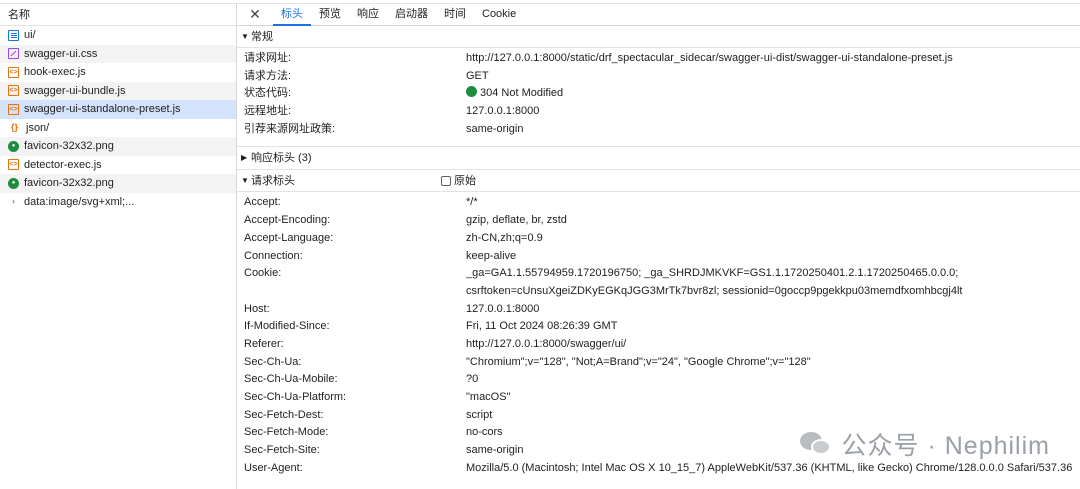  What do you see at coordinates (268, 58) in the screenshot?
I see `header-key: 请求网址:` at bounding box center [268, 58].